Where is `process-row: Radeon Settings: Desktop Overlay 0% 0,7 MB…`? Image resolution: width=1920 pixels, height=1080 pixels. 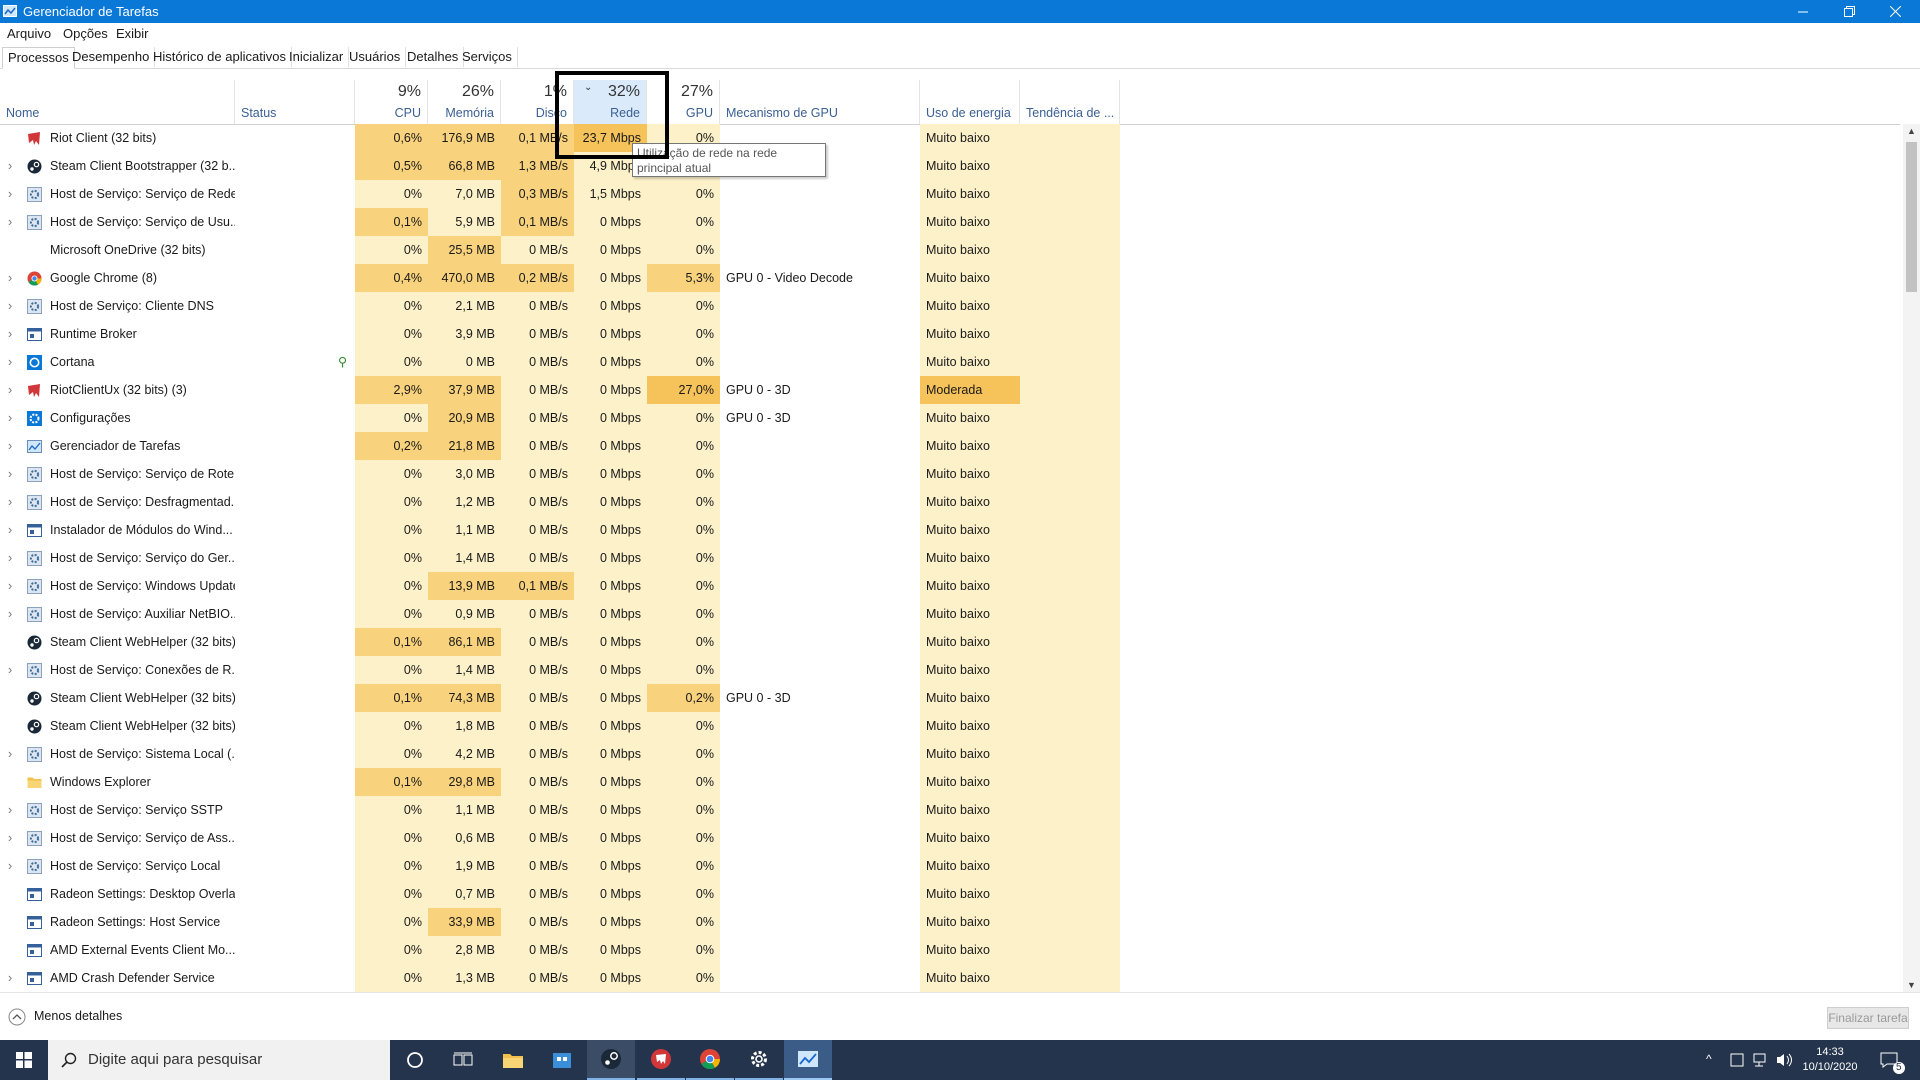
process-row: Radeon Settings: Desktop Overlay 0% 0,7 MB… is located at coordinates (950, 894).